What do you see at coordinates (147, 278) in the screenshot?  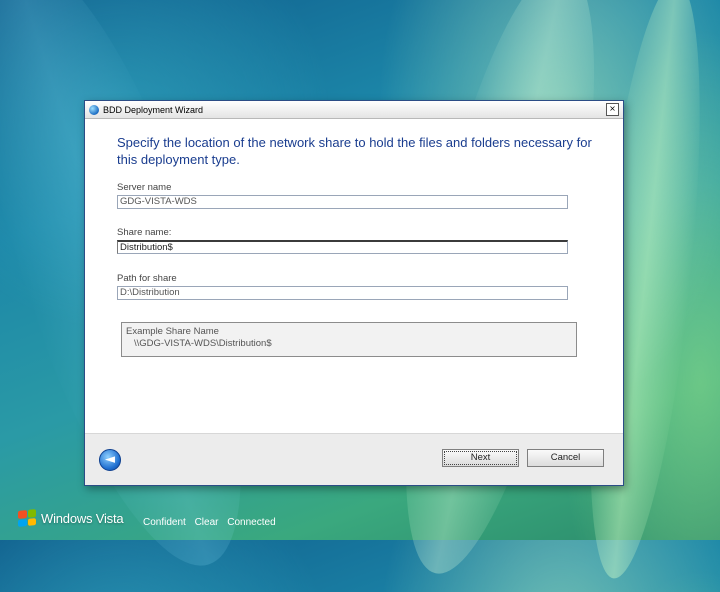 I see `share-path-label: Path for share` at bounding box center [147, 278].